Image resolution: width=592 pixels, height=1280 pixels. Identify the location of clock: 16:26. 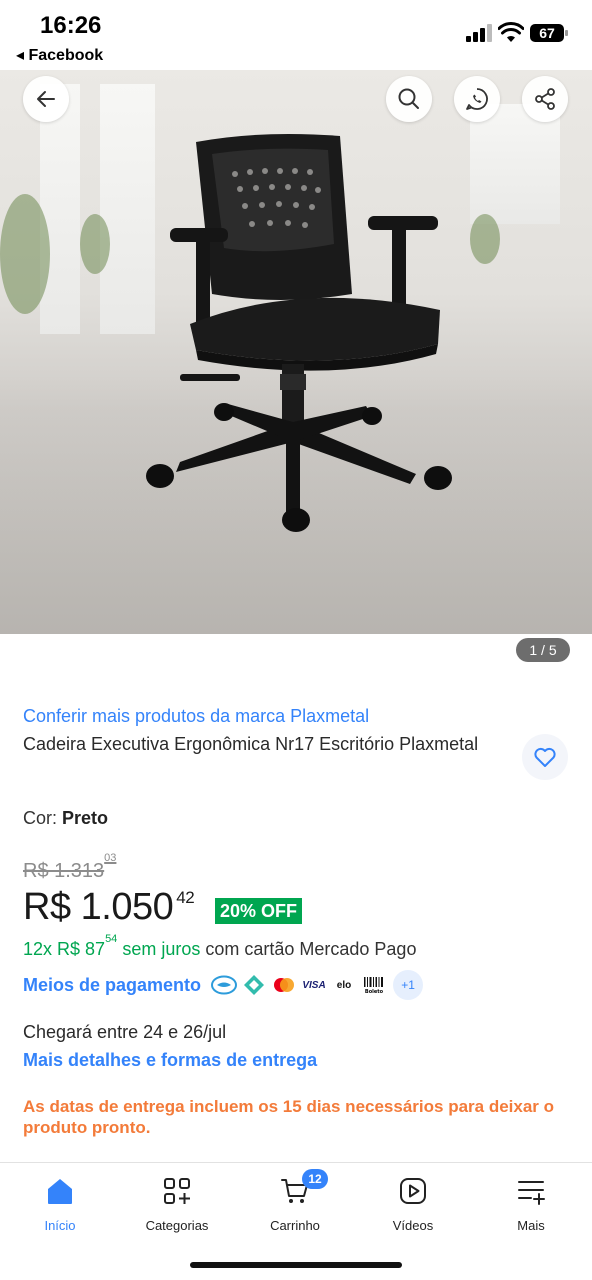
(71, 25).